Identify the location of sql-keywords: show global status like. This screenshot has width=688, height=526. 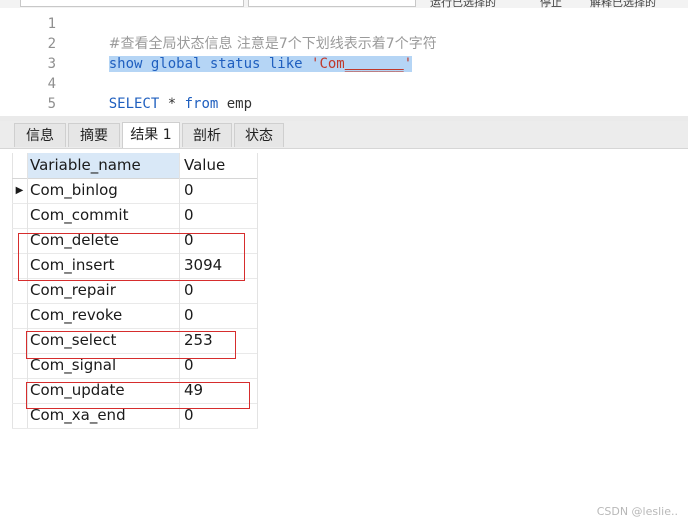
(210, 64).